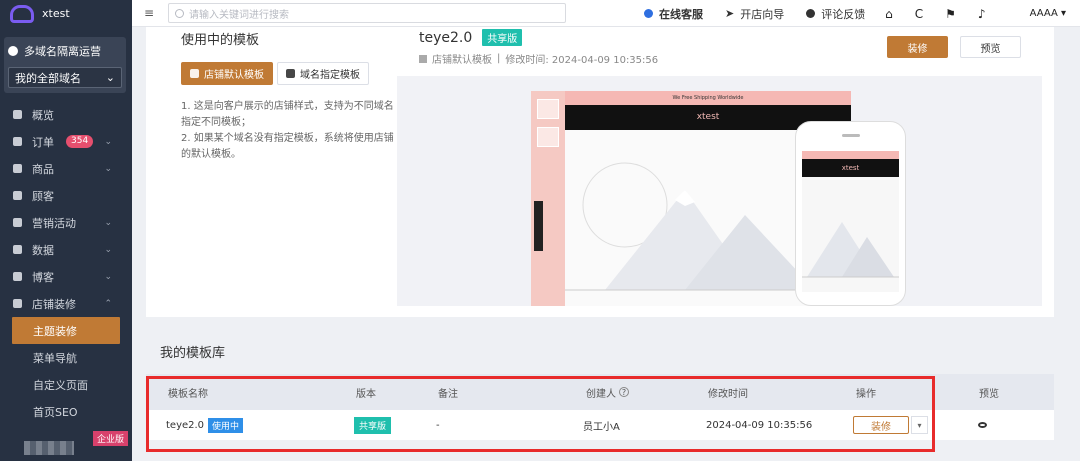 The width and height of the screenshot is (1080, 461). What do you see at coordinates (66, 249) in the screenshot?
I see `sidebar-item-data: 数据 ⌄` at bounding box center [66, 249].